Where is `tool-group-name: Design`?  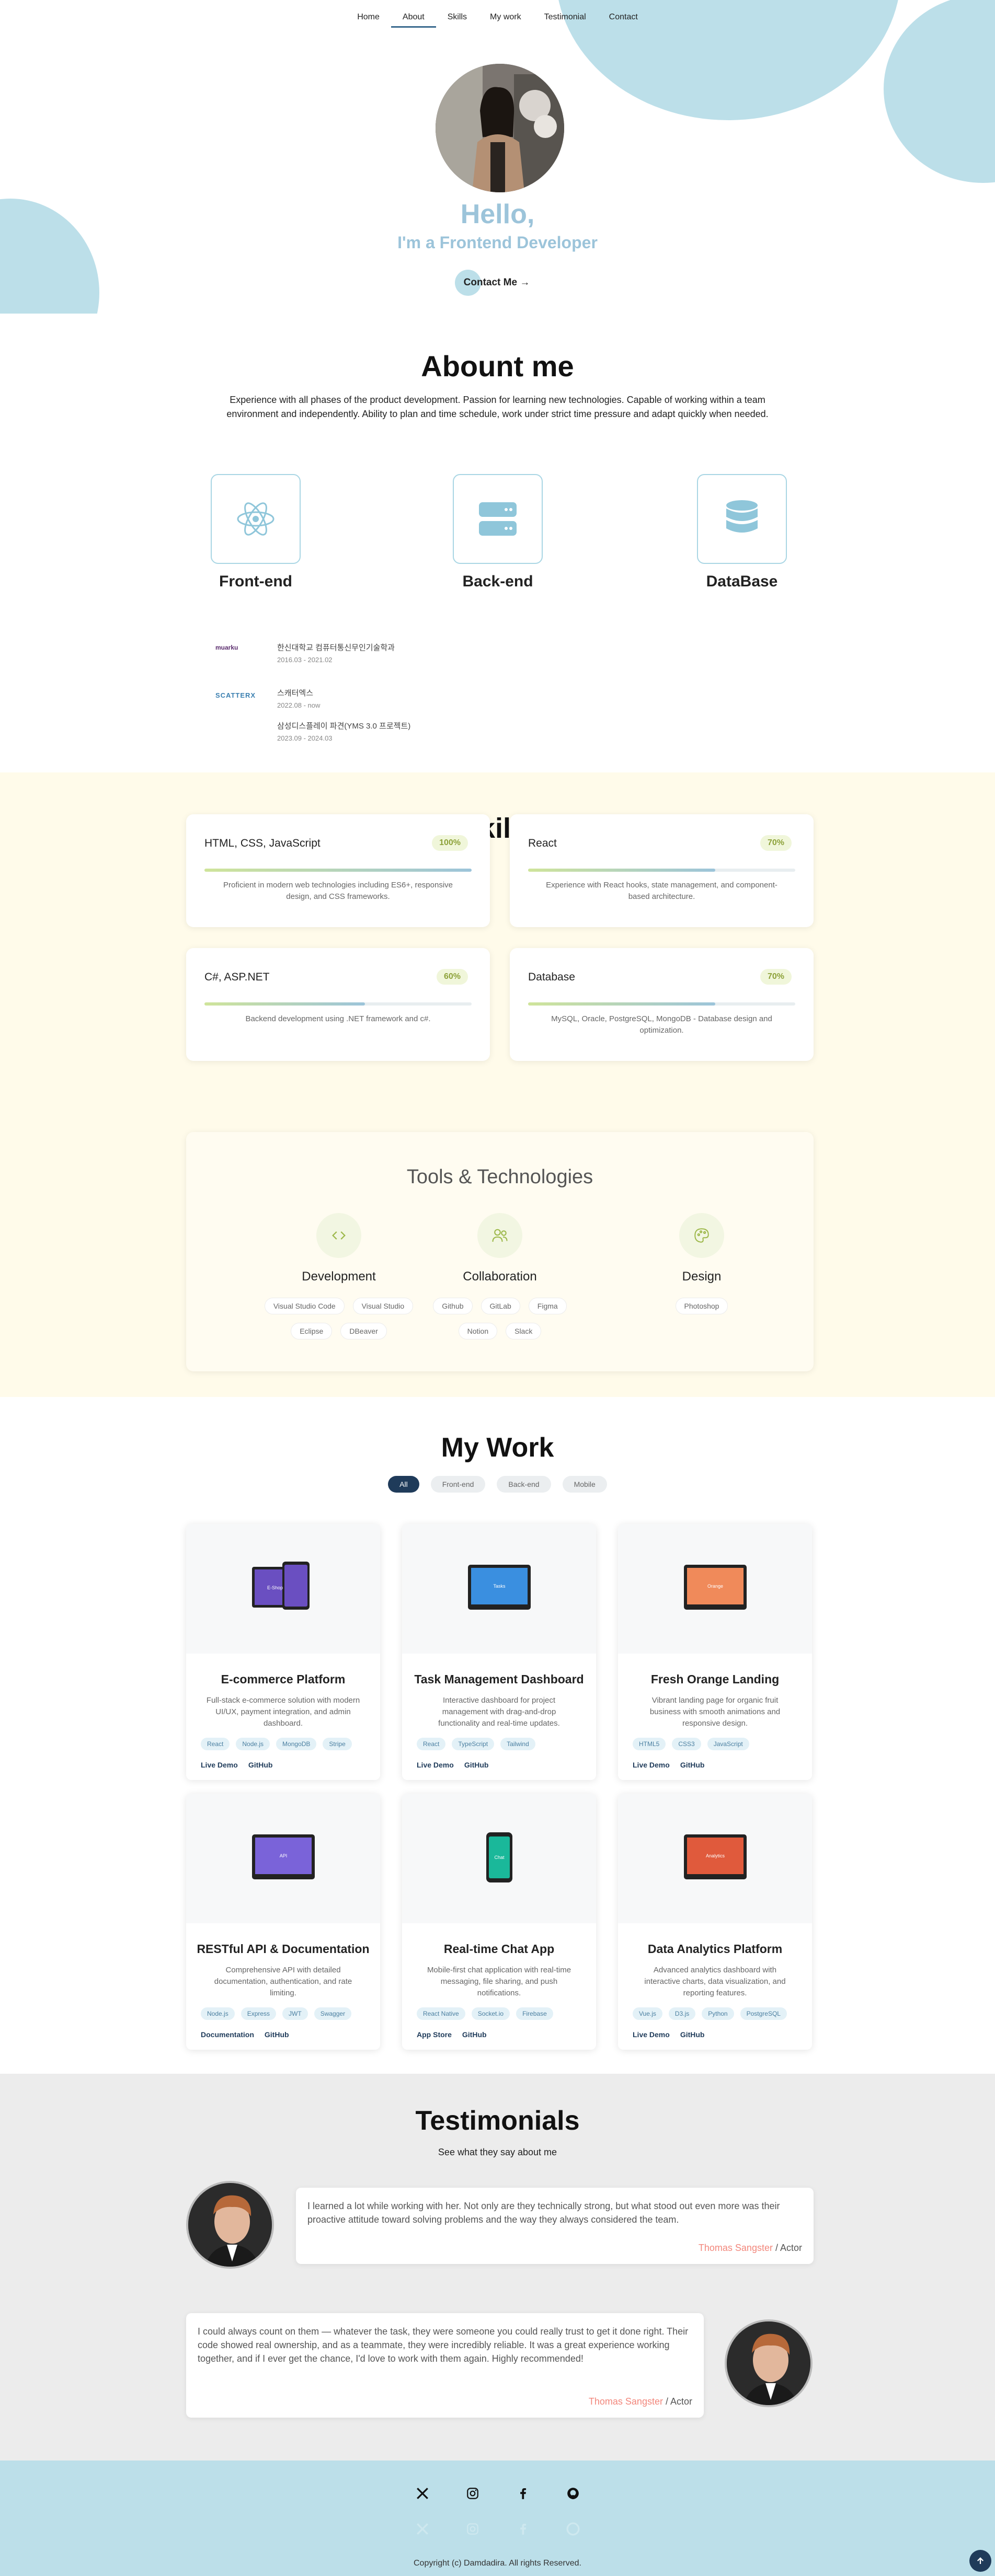
tool-group-name: Design is located at coordinates (702, 1277).